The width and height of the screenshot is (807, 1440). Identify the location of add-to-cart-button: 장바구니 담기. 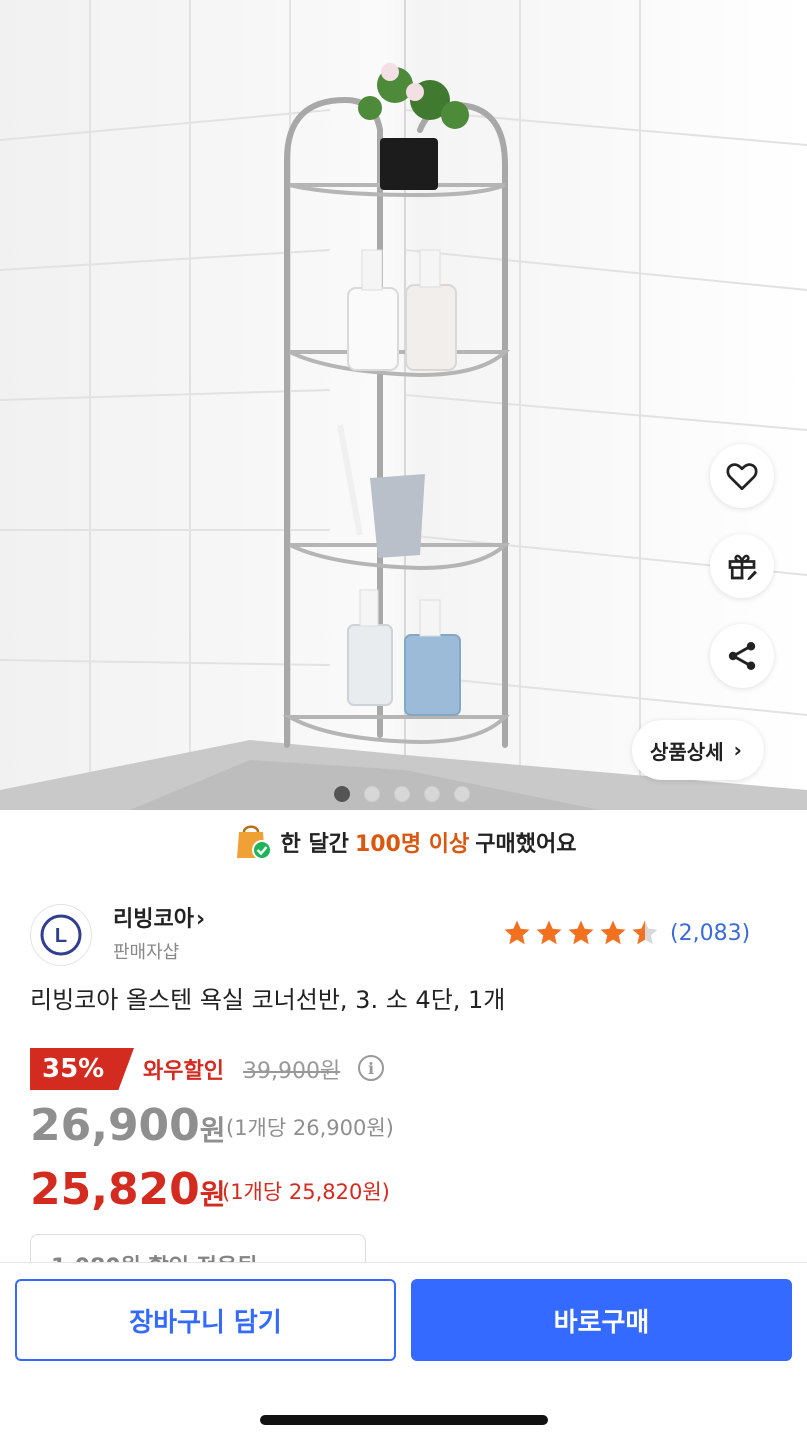
(205, 1320).